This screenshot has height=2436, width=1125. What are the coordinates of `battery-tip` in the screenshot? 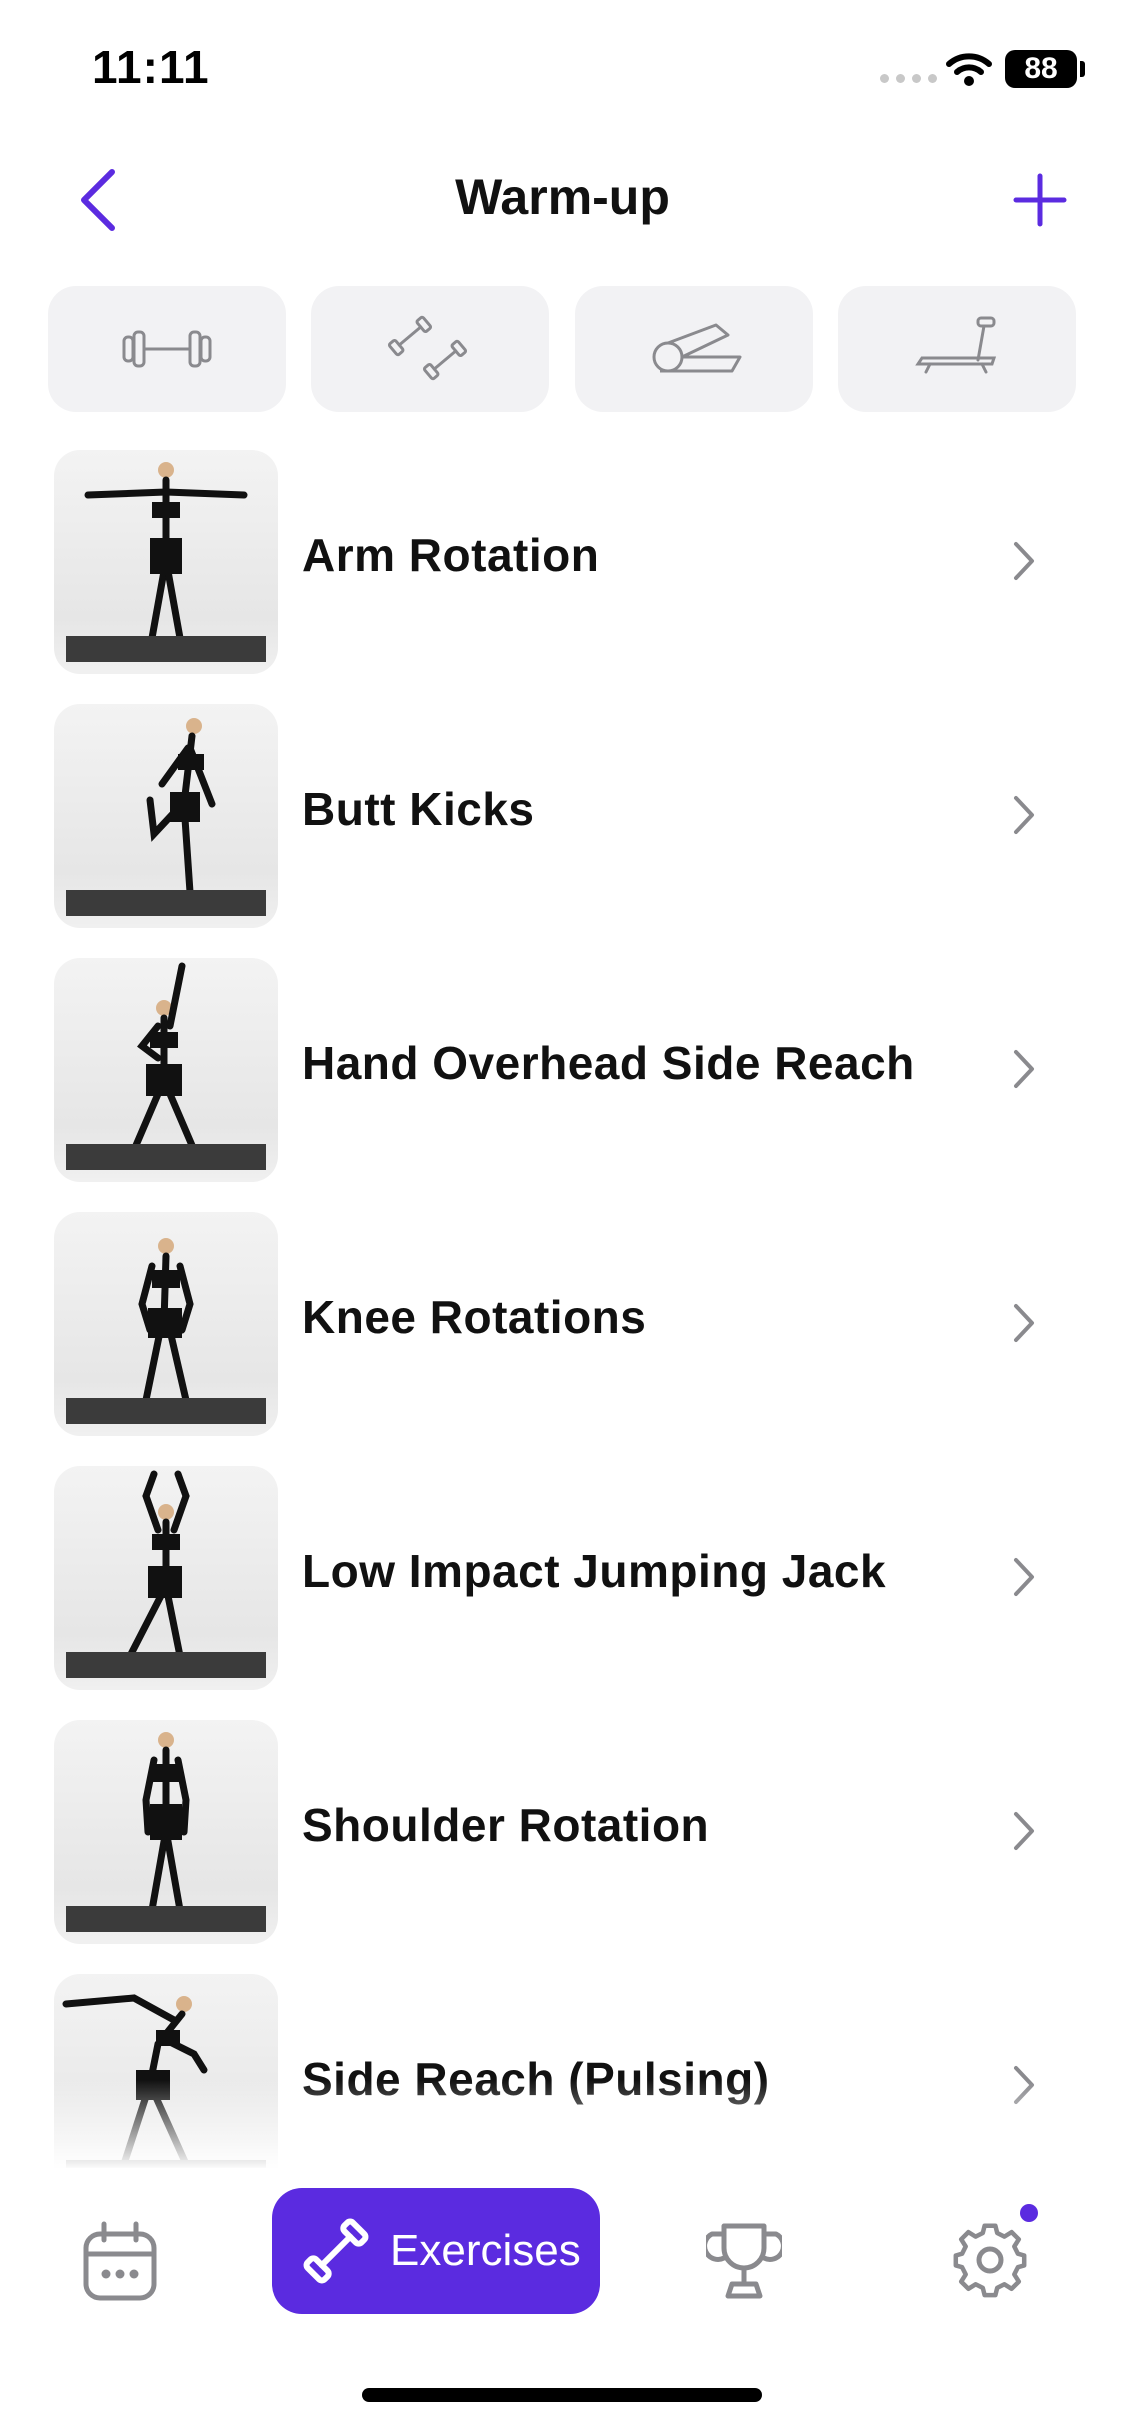 It's located at (1082, 69).